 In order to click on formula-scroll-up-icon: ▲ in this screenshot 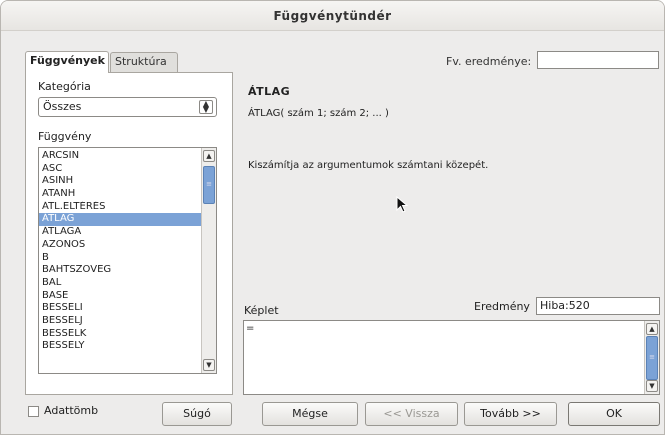, I will do `click(652, 329)`.